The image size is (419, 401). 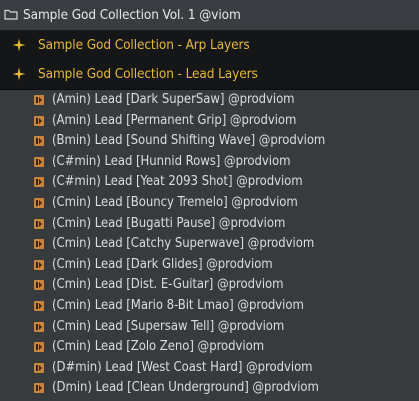 I want to click on list-item: (Cmin) Lead [Bugatti Pause] @prodviom, so click(x=209, y=224).